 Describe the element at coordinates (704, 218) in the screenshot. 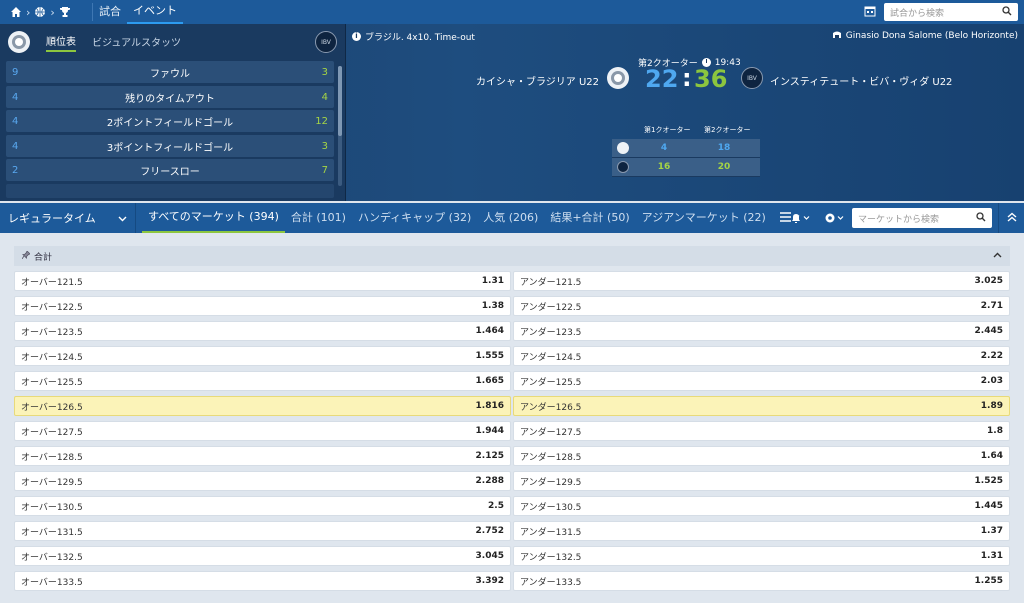

I see `tab-asian-markets: アジアンマーケット (22)` at that location.